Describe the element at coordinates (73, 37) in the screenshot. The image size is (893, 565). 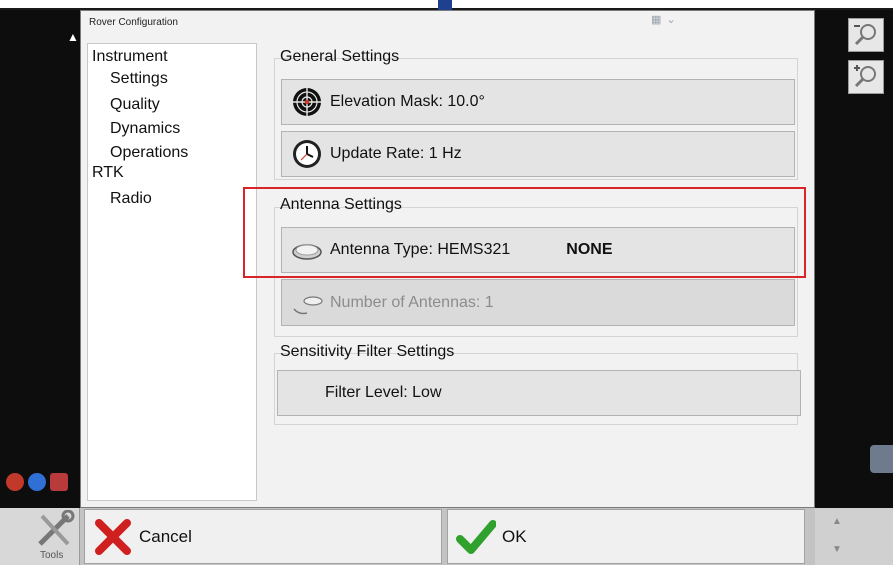
I see `mouse-cursor-icon: ▲` at that location.